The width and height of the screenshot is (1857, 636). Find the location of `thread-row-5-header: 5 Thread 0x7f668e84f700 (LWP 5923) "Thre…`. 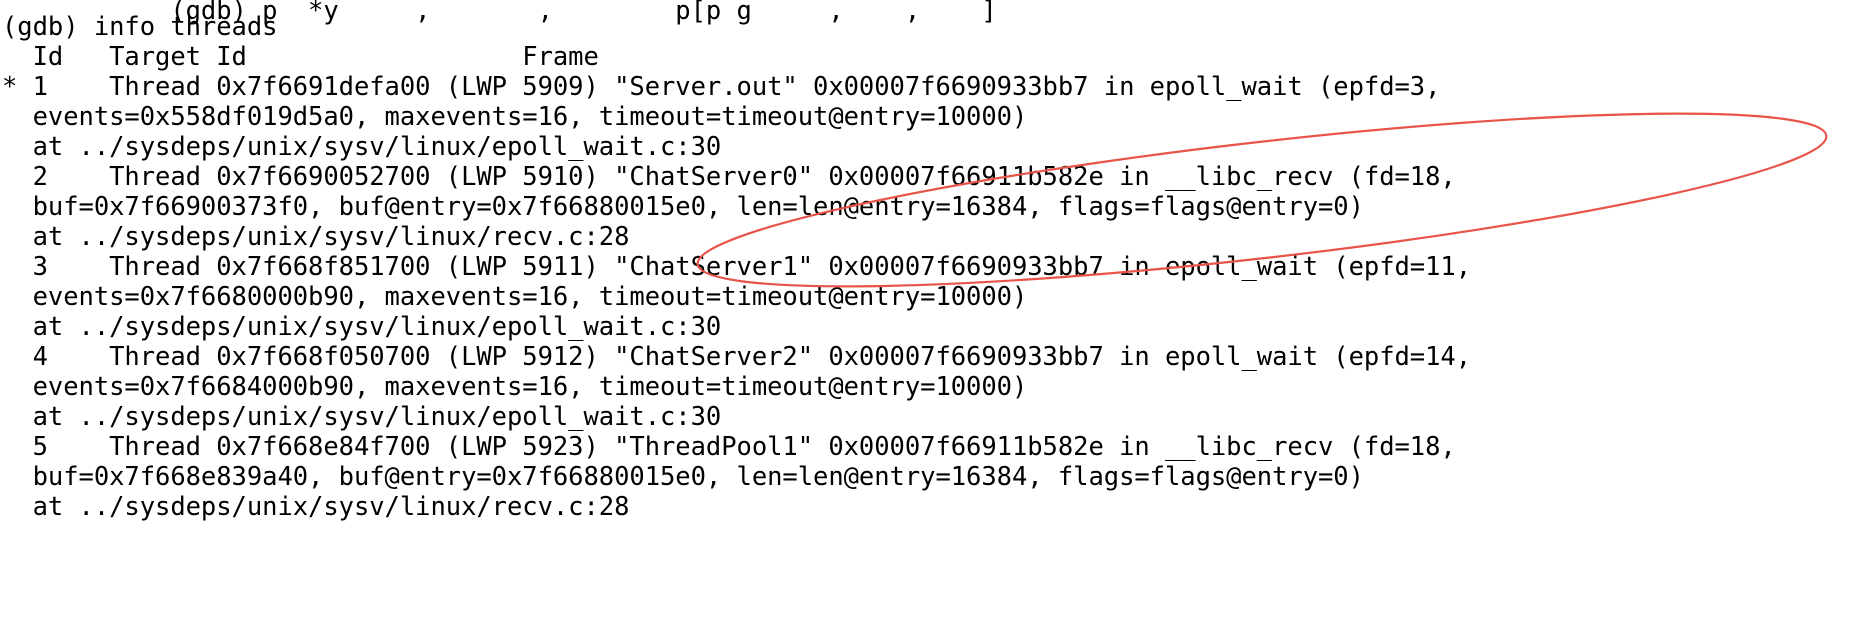

thread-row-5-header: 5 Thread 0x7f668e84f700 (LWP 5923) "Thre… is located at coordinates (729, 447).